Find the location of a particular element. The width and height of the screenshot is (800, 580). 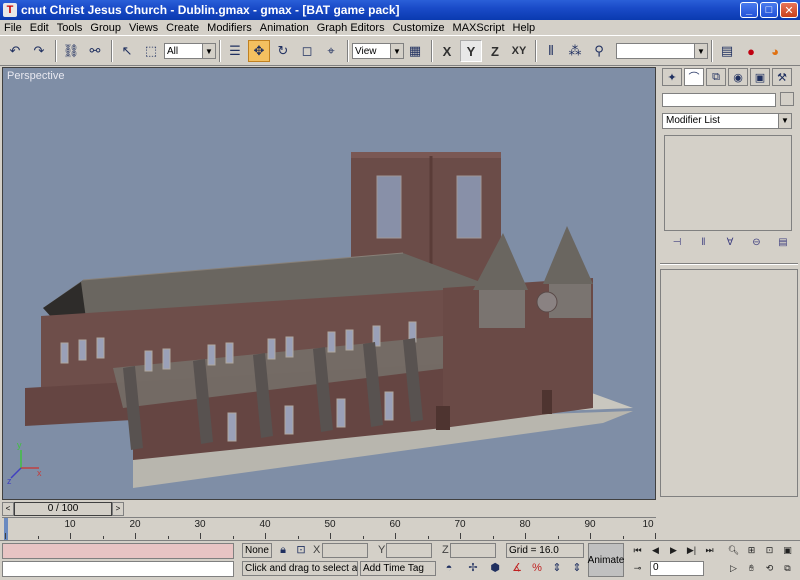

create-tab-icon: ✦ is located at coordinates (672, 77).